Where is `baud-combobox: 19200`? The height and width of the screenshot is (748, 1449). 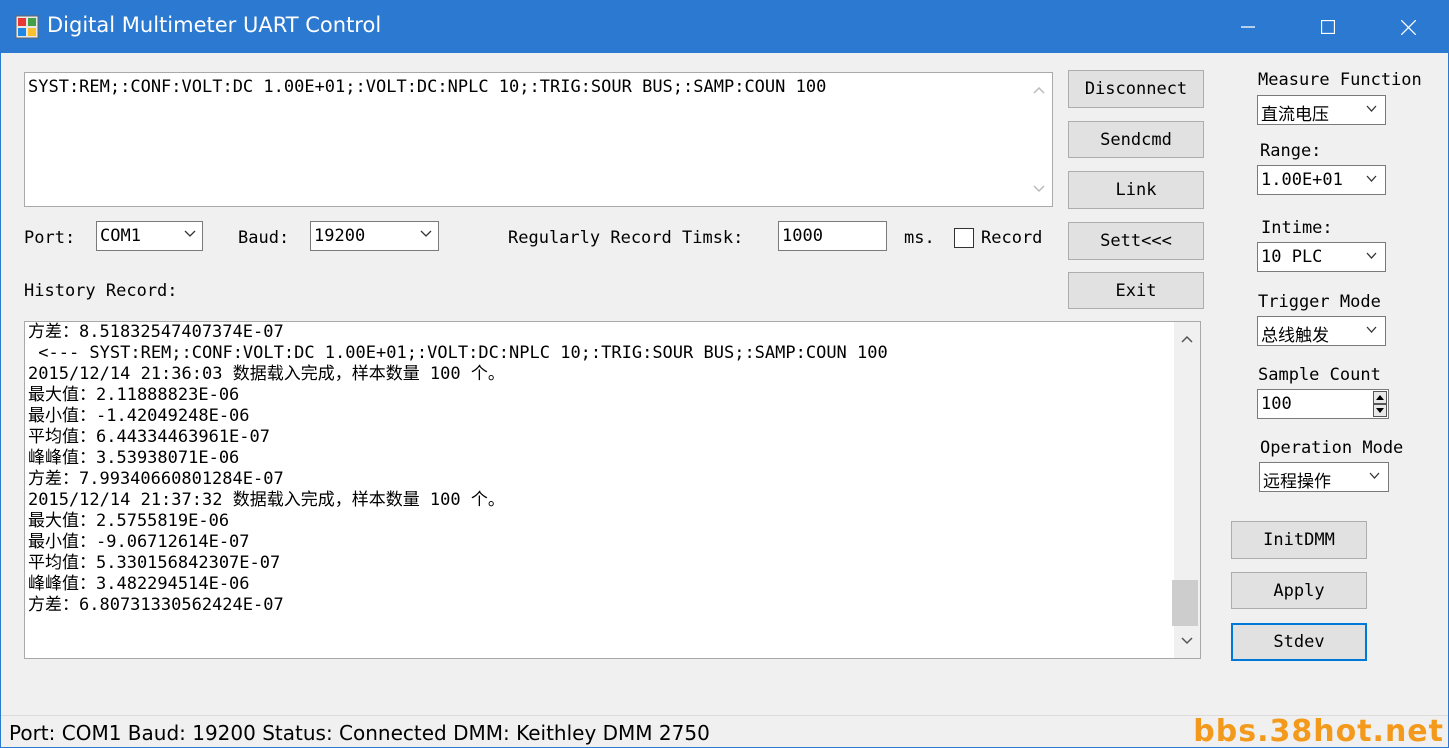
baud-combobox: 19200 is located at coordinates (374, 236).